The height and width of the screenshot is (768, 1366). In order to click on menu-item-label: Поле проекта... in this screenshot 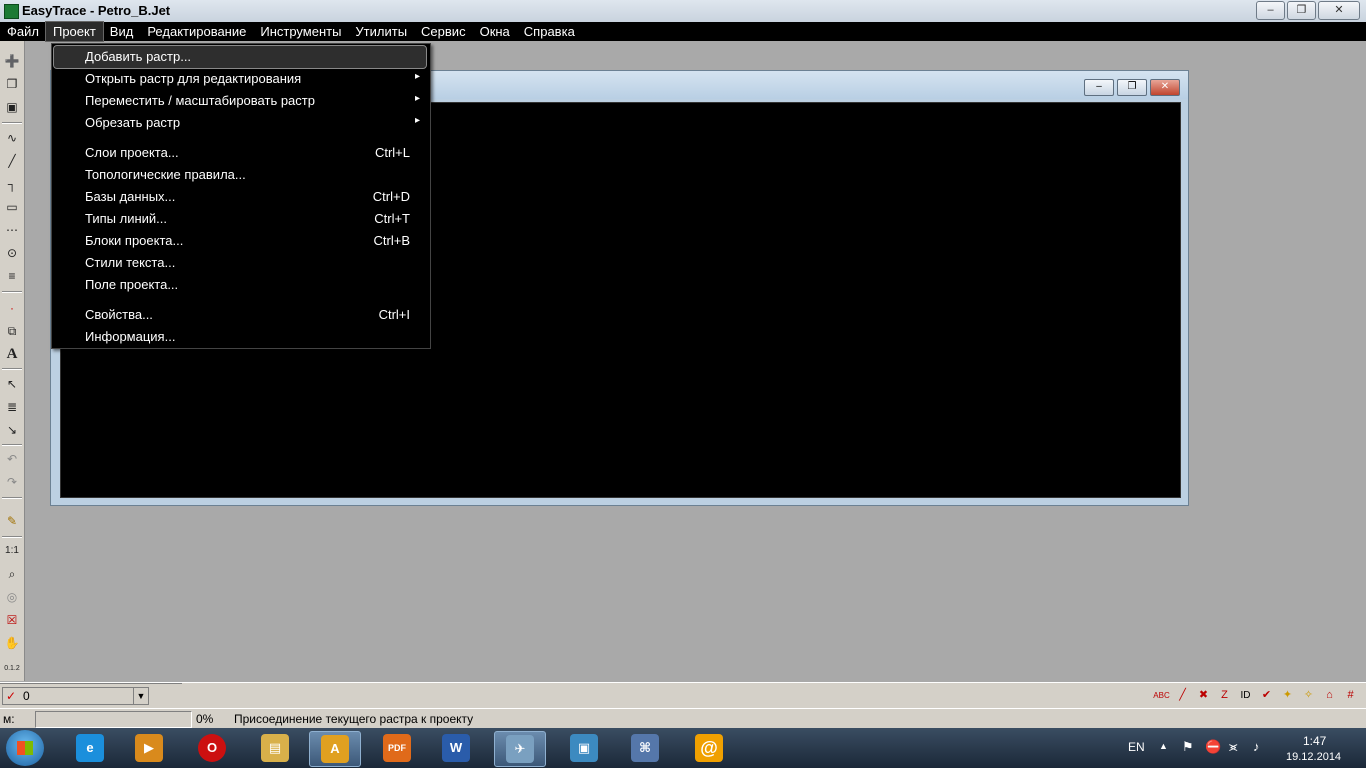, I will do `click(132, 284)`.